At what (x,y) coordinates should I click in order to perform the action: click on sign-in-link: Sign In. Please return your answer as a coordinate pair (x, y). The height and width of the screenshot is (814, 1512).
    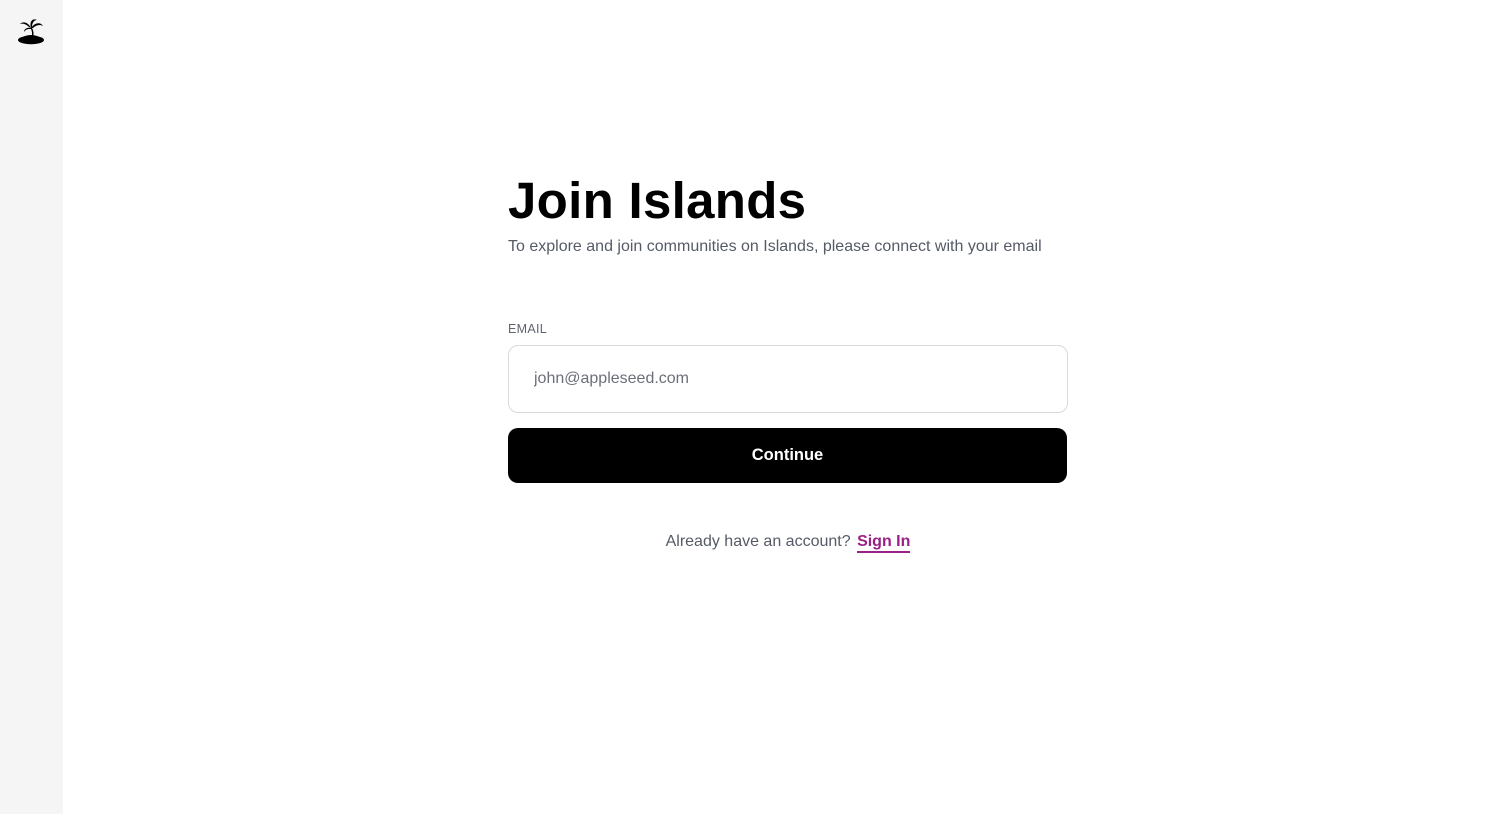
    Looking at the image, I should click on (884, 543).